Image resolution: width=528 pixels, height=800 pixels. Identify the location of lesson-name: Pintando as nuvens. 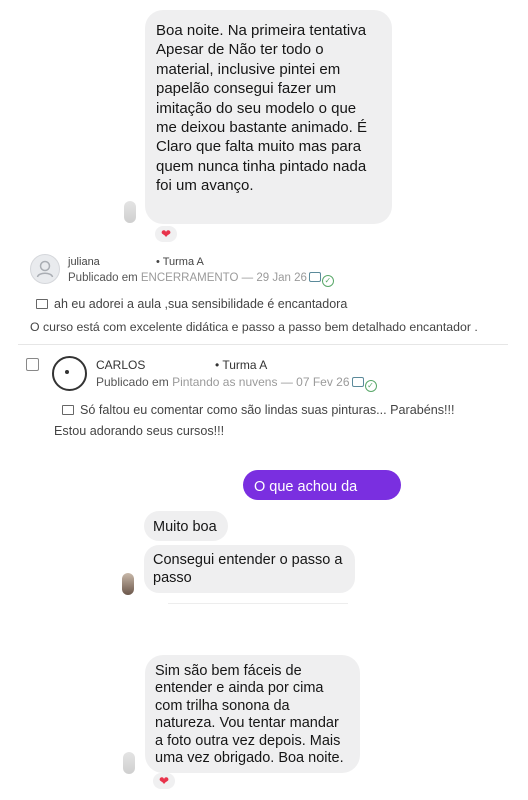
(224, 382).